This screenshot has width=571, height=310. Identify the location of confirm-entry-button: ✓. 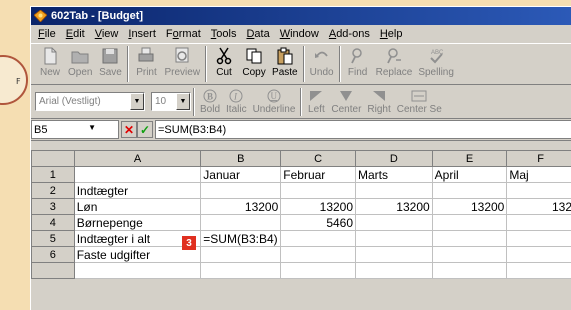
(145, 129).